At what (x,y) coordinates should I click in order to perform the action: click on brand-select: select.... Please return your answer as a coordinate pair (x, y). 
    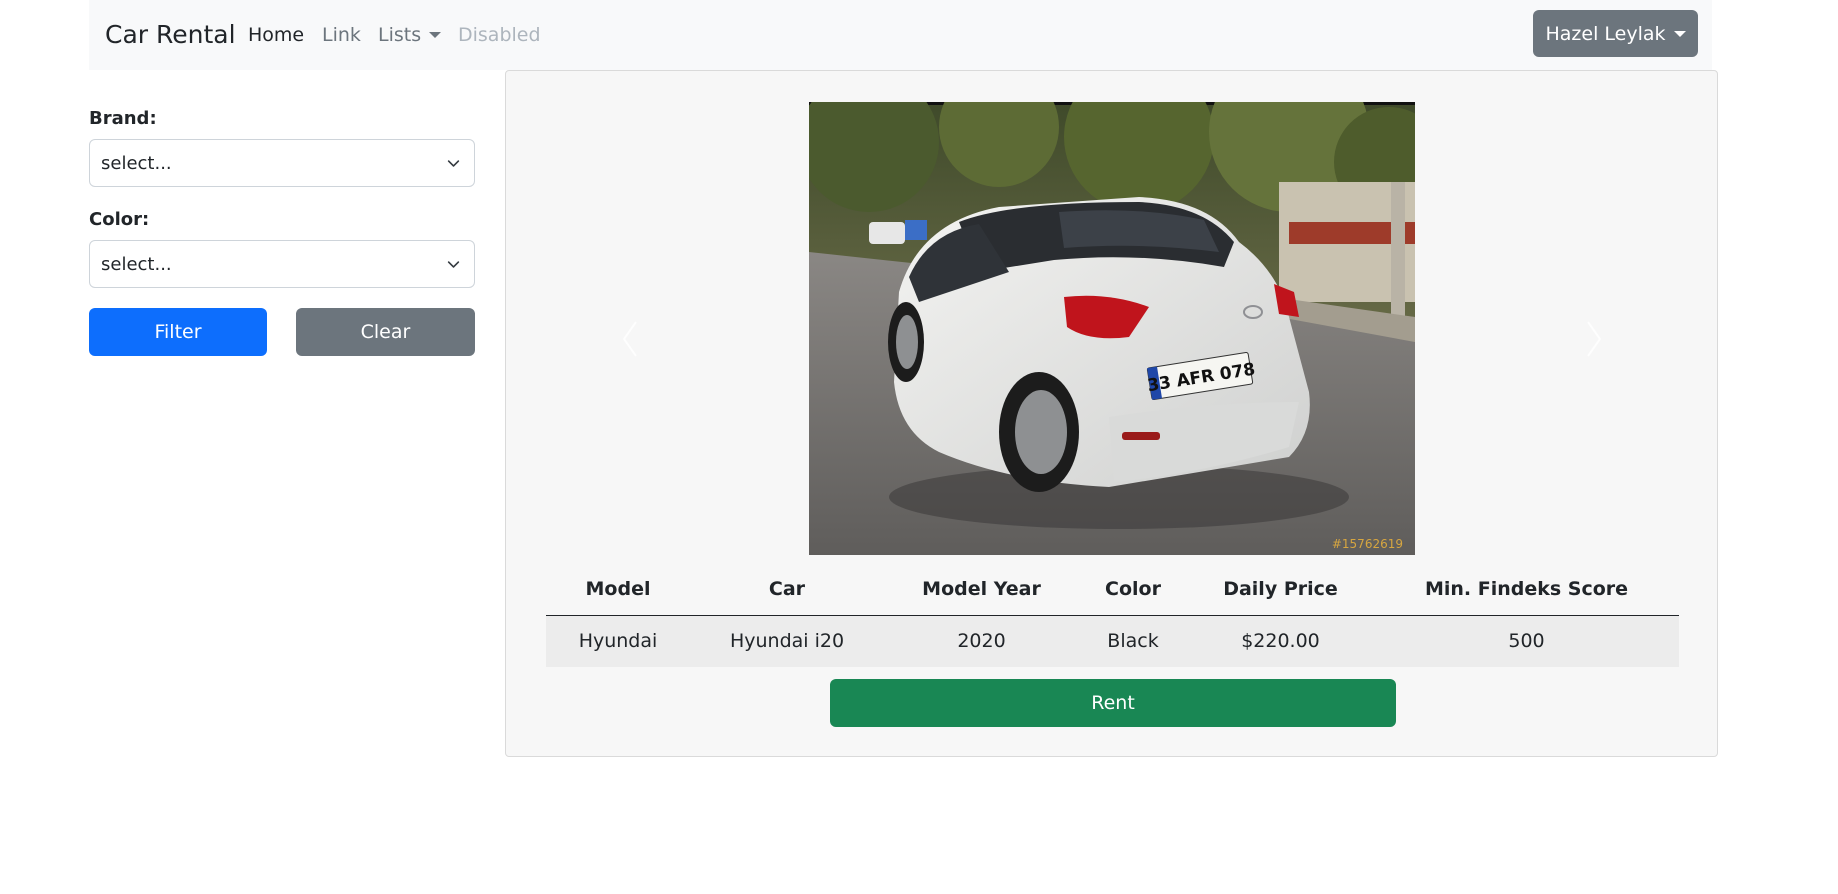
    Looking at the image, I should click on (282, 163).